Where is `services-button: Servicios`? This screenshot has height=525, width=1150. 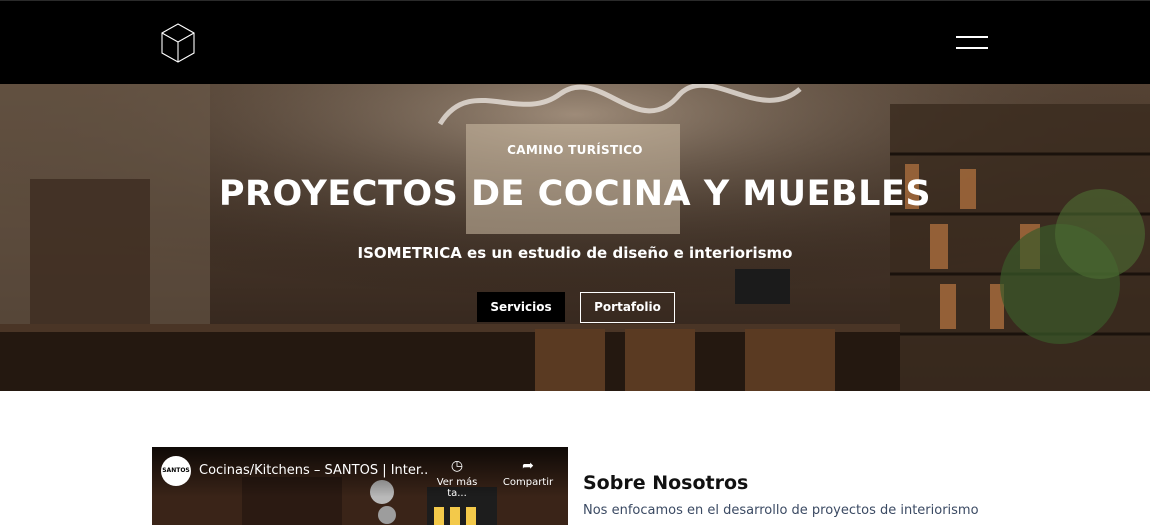
services-button: Servicios is located at coordinates (521, 307).